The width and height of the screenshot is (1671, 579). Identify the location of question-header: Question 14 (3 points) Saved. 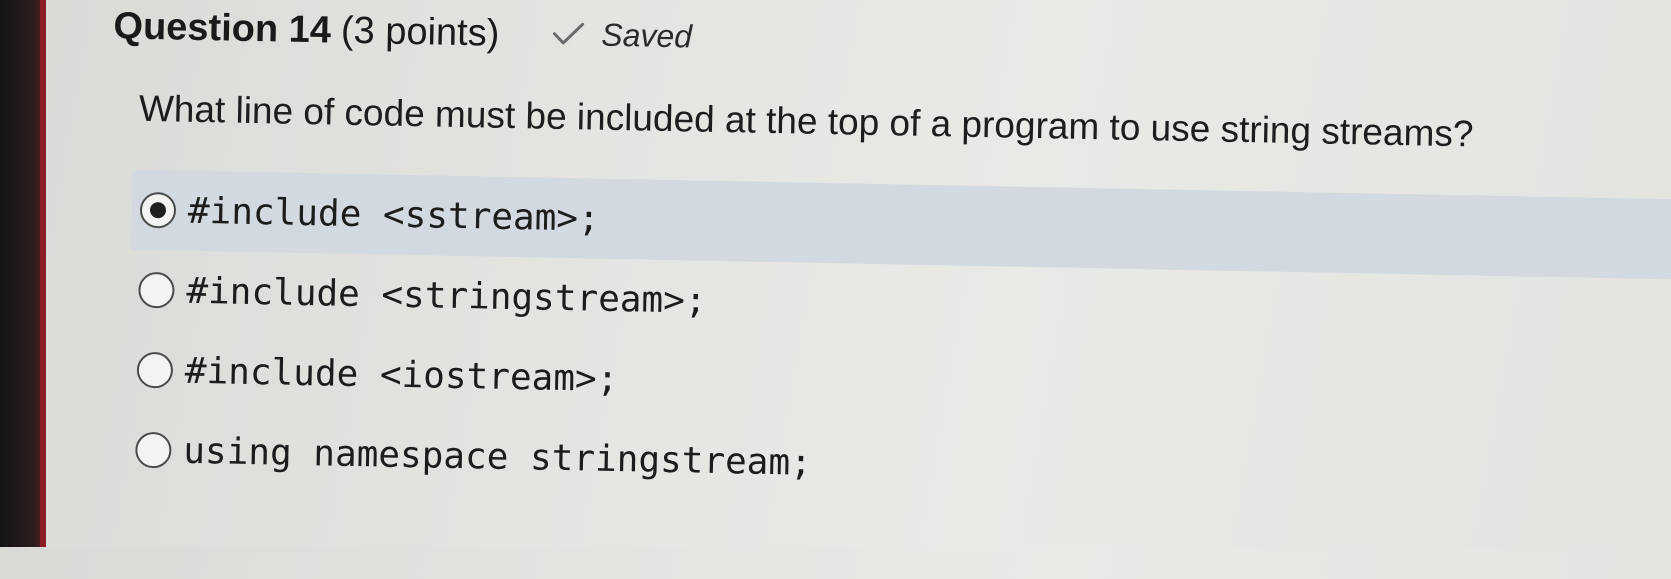
(402, 32).